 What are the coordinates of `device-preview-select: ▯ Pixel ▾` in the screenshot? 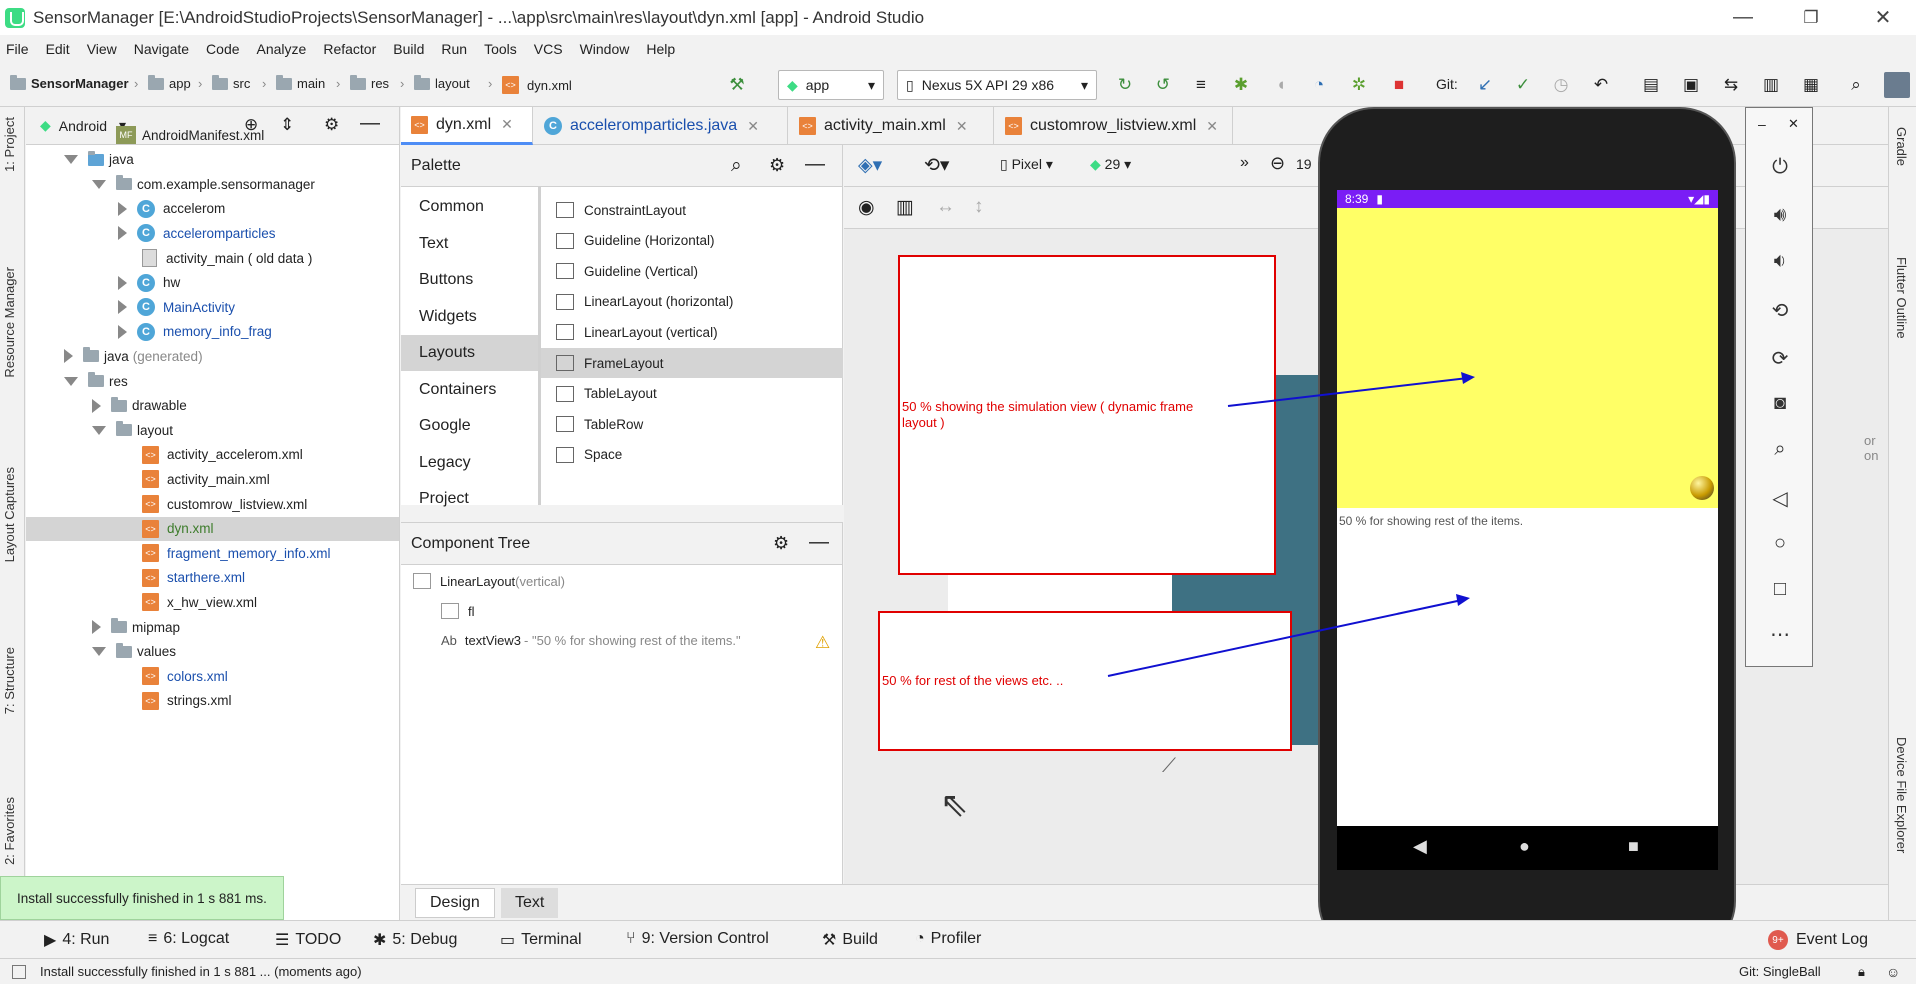 It's located at (1026, 164).